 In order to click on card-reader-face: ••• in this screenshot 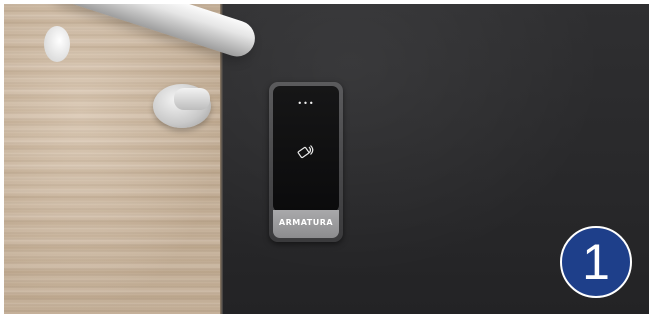, I will do `click(306, 149)`.